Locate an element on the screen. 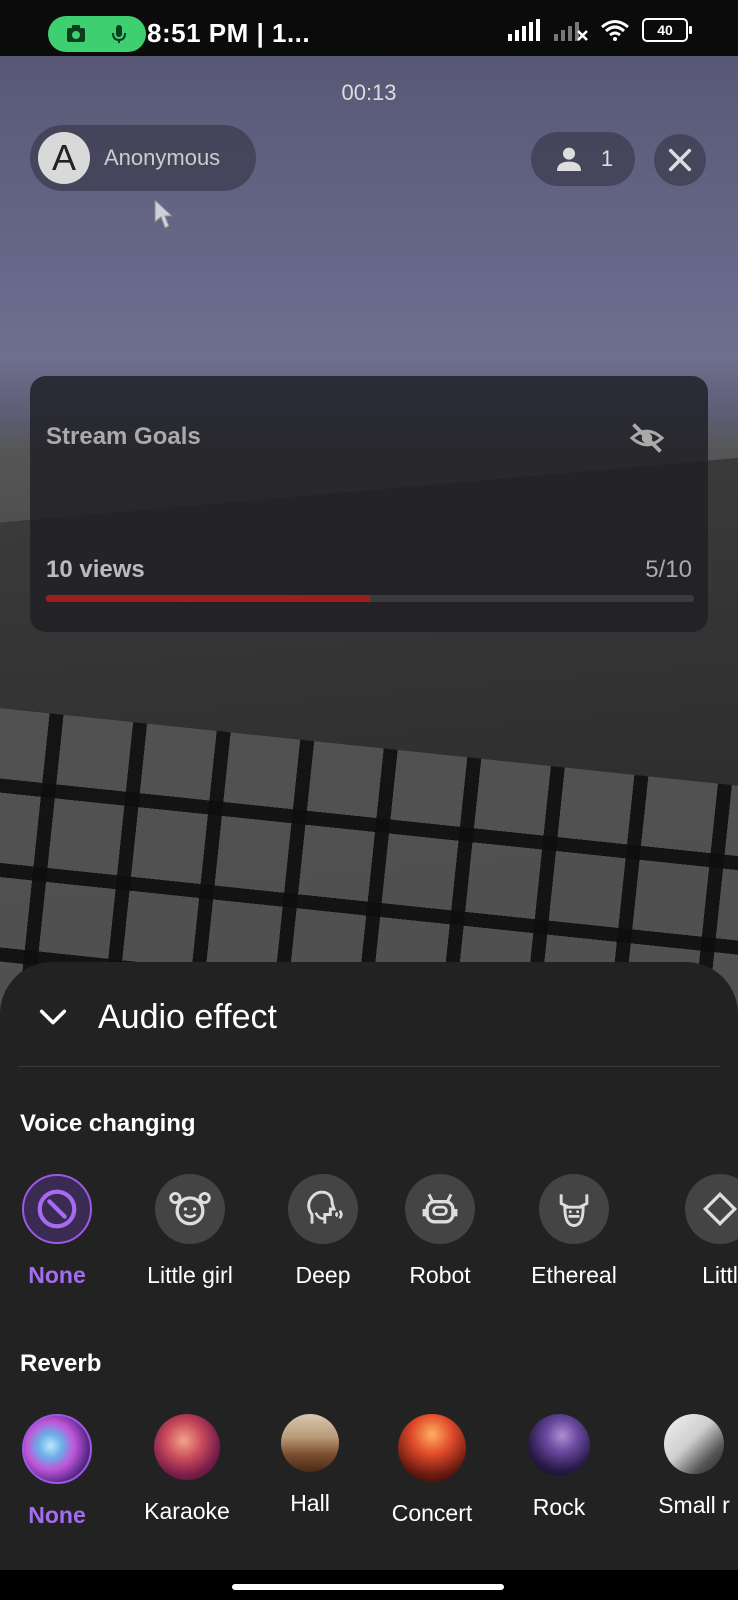 The height and width of the screenshot is (1600, 738). goal-progress-fill is located at coordinates (208, 598).